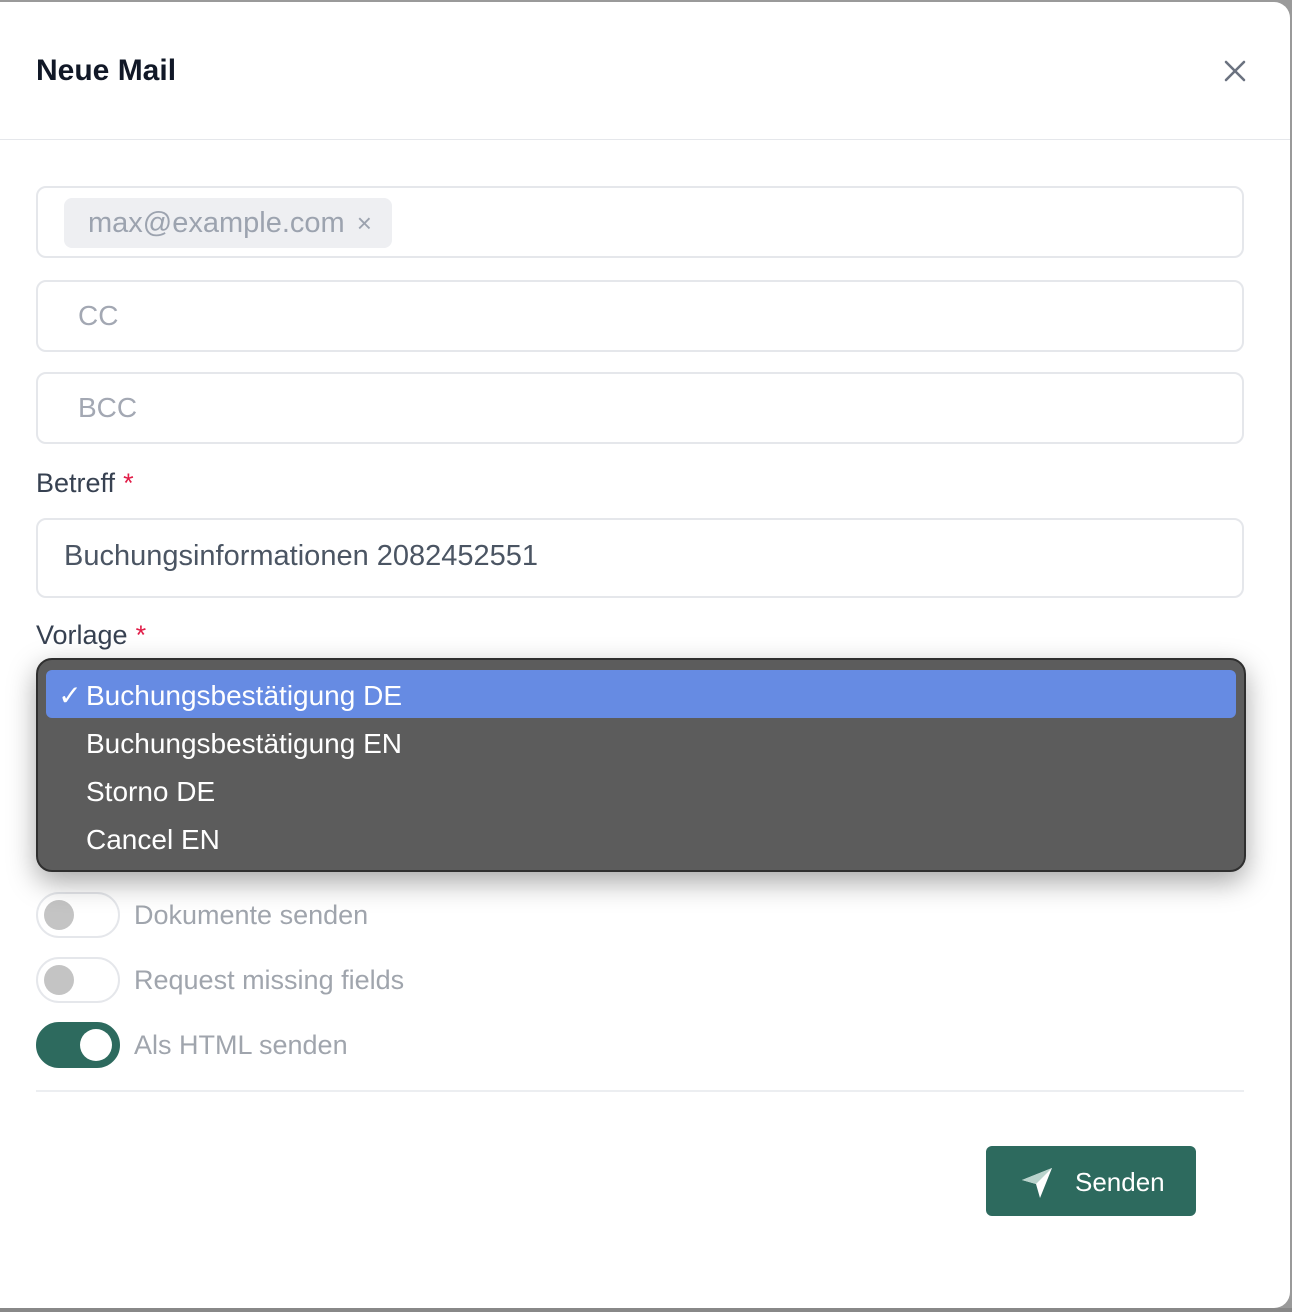 This screenshot has height=1312, width=1292. What do you see at coordinates (244, 695) in the screenshot?
I see `template-option-label: Buchungsbestätigung DE` at bounding box center [244, 695].